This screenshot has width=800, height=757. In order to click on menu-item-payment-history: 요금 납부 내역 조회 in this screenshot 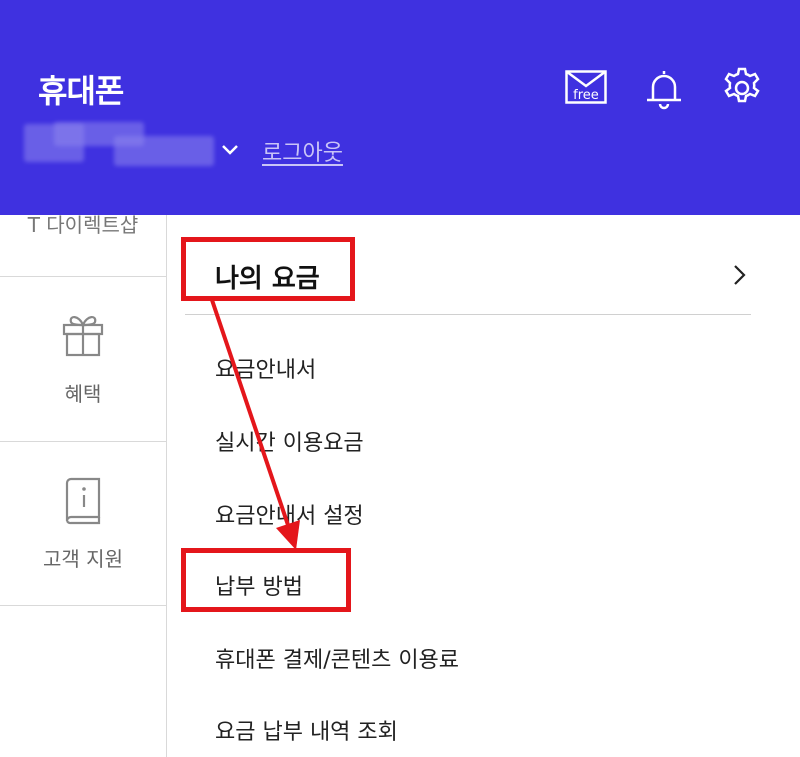, I will do `click(306, 730)`.